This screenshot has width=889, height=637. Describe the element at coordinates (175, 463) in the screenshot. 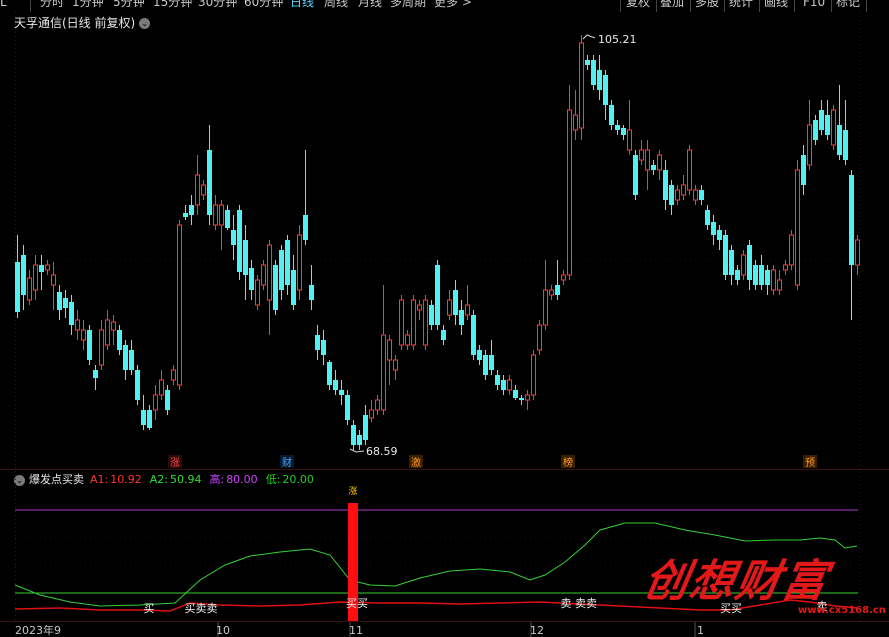

I see `event-tag-涨: 涨` at that location.